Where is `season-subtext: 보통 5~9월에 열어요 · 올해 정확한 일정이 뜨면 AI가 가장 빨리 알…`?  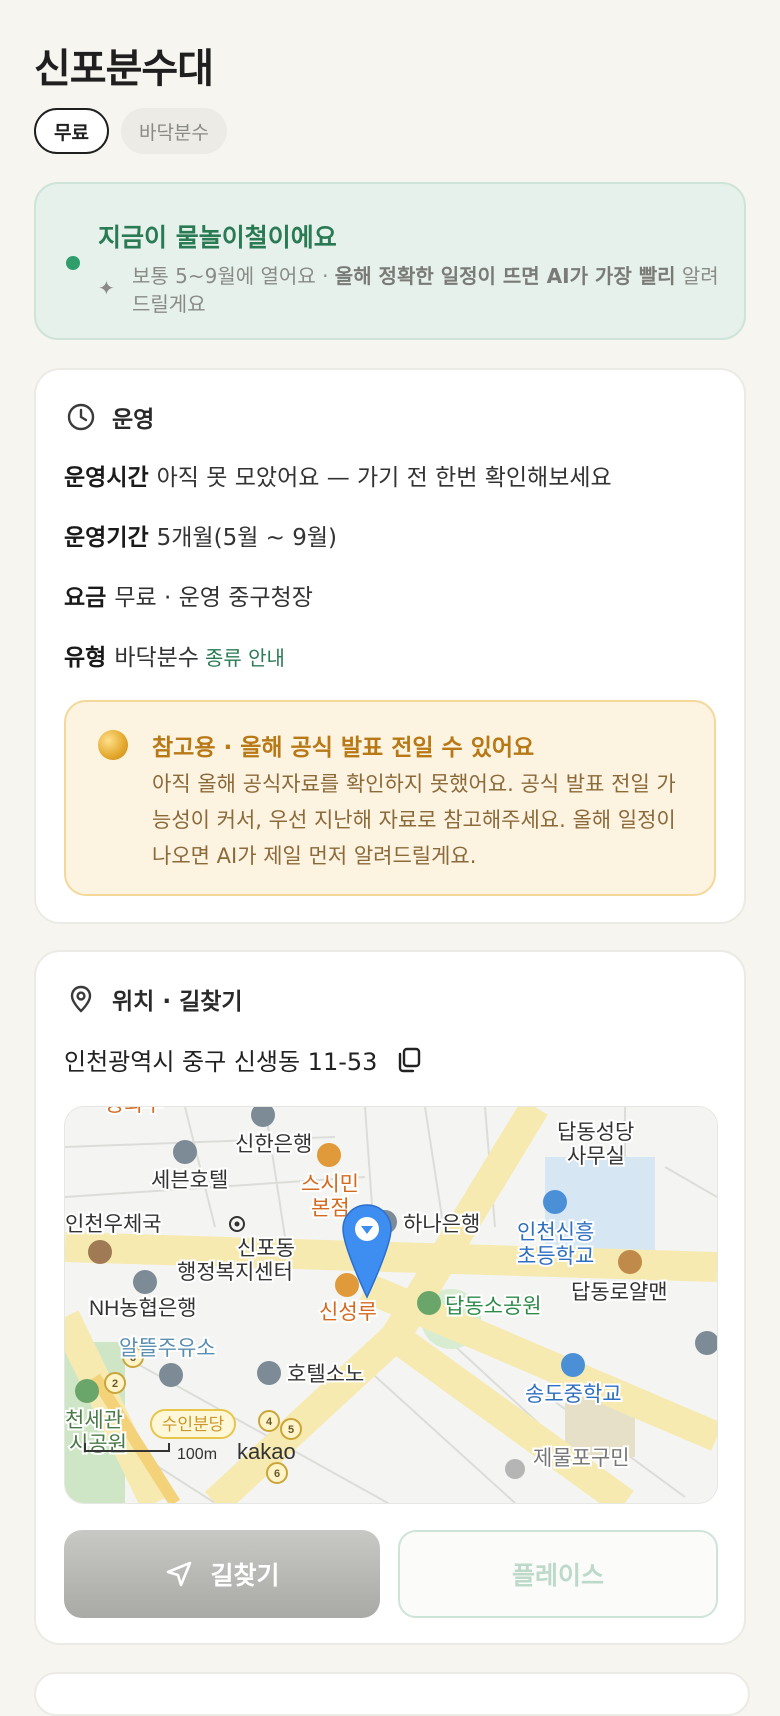 season-subtext: 보통 5~9월에 열어요 · 올해 정확한 일정이 뜨면 AI가 가장 빨리 알… is located at coordinates (427, 290).